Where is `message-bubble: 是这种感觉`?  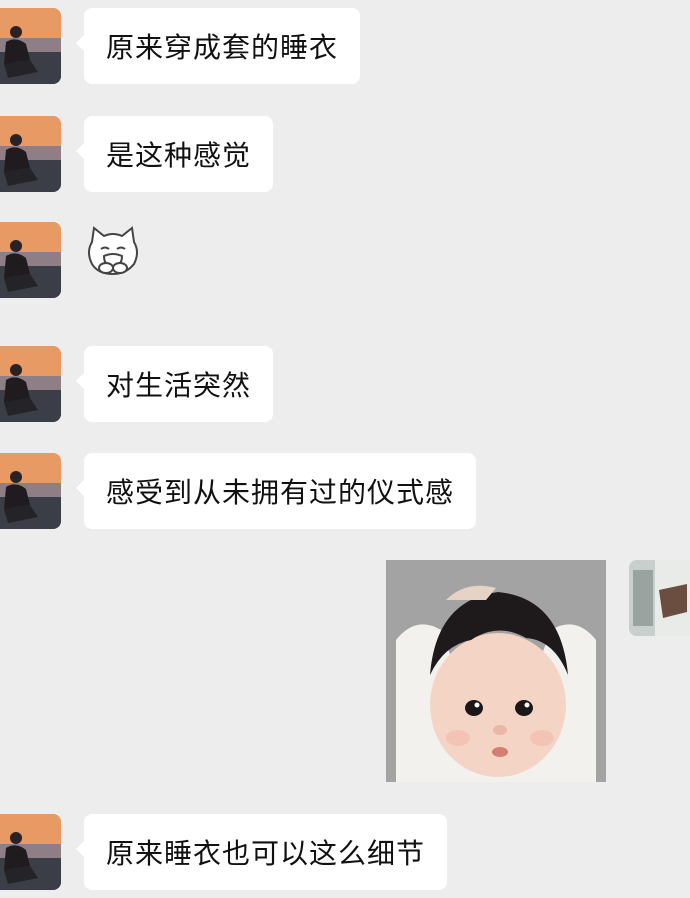
message-bubble: 是这种感觉 is located at coordinates (174, 154).